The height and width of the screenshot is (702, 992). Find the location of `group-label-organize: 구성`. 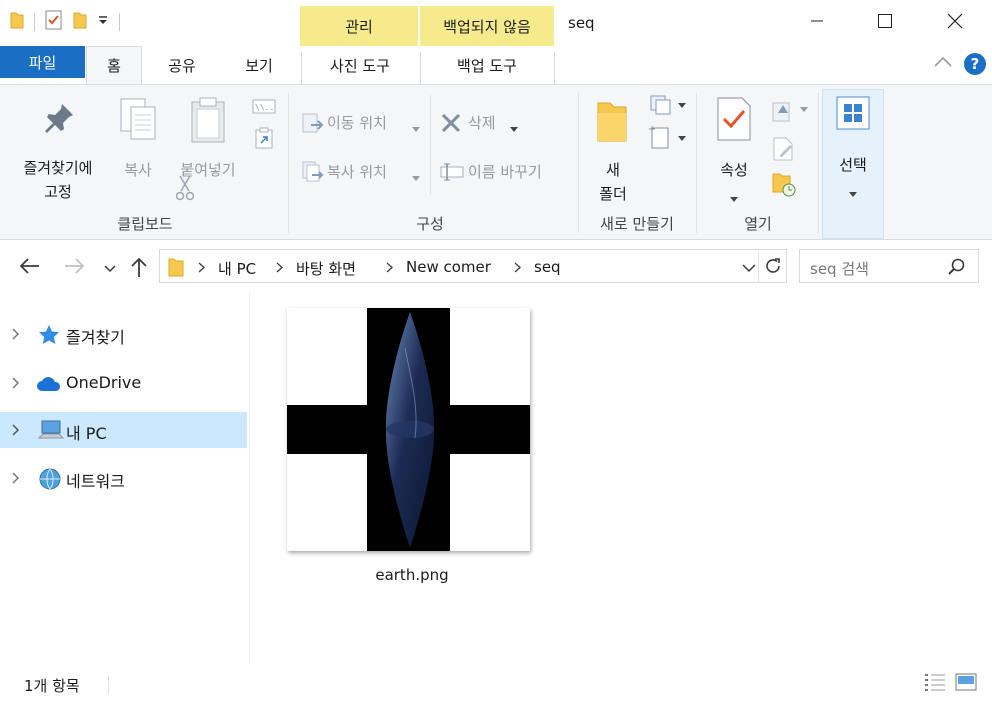

group-label-organize: 구성 is located at coordinates (430, 224).